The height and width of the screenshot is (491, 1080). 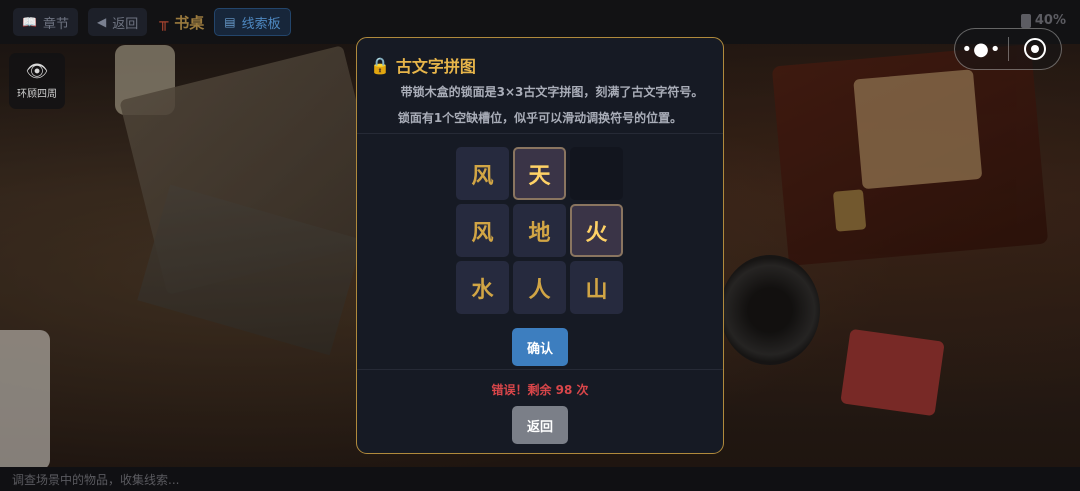 I want to click on chapter-button: 📖 章节, so click(x=45, y=22).